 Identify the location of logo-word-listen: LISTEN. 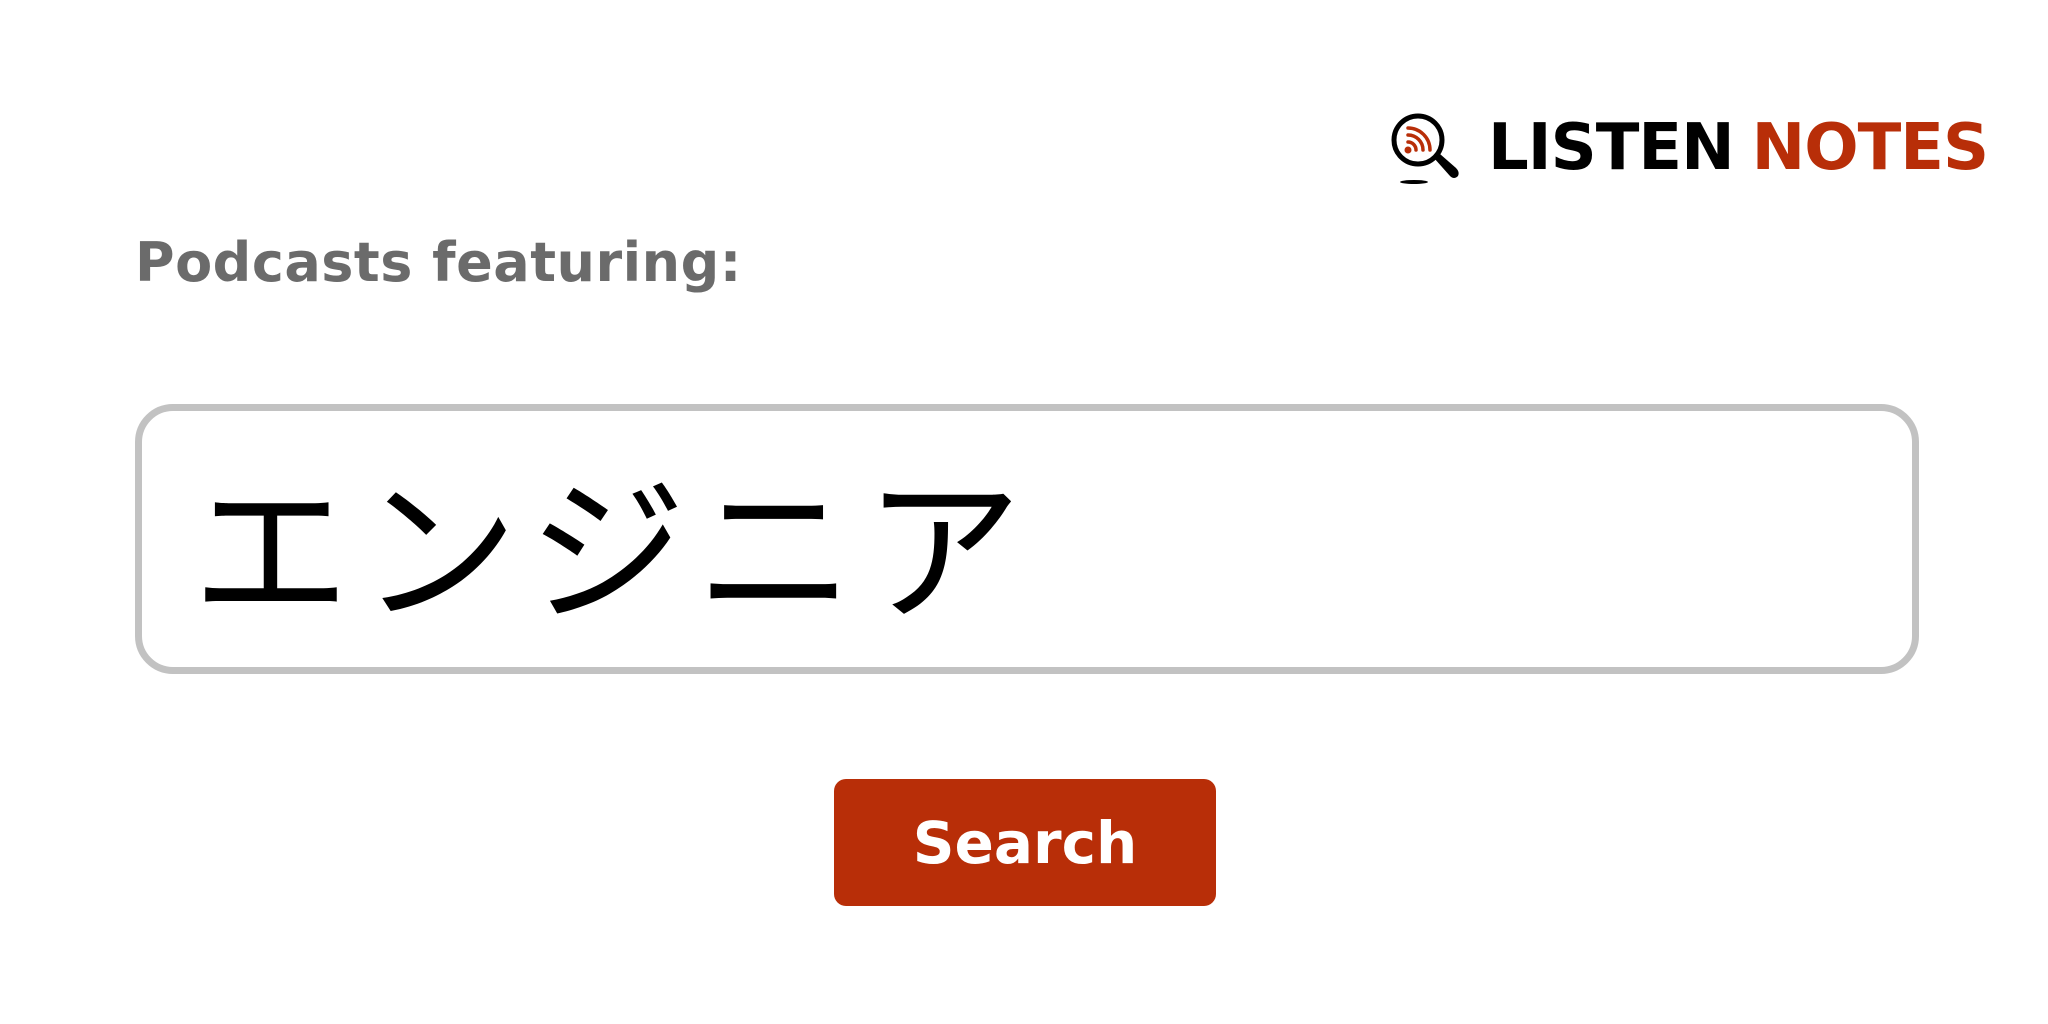
(1611, 148).